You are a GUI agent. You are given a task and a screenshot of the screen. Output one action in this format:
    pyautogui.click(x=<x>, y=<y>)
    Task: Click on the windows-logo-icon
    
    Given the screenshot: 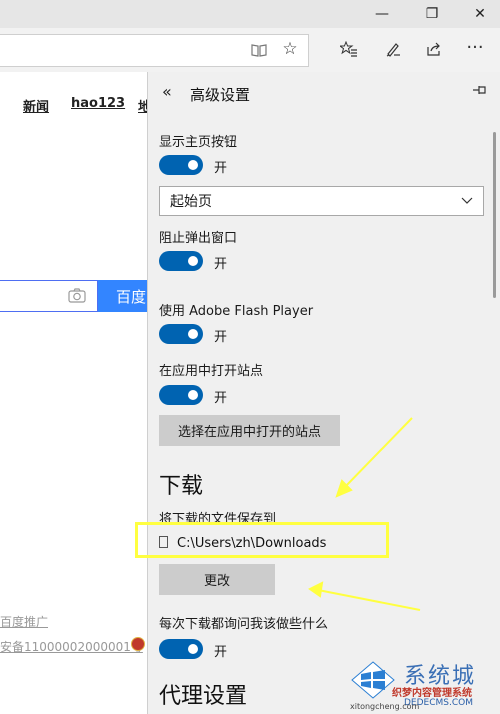 What is the action you would take?
    pyautogui.click(x=373, y=680)
    